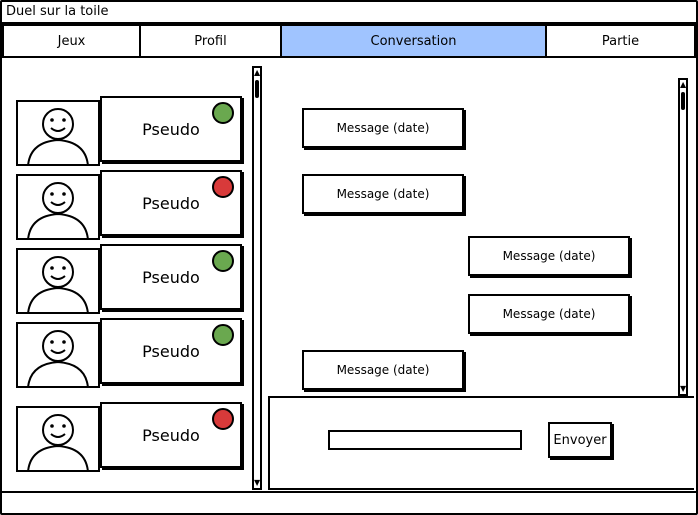 The height and width of the screenshot is (515, 698). I want to click on tab-bar: Jeux Profil Conversation Partie, so click(349, 42).